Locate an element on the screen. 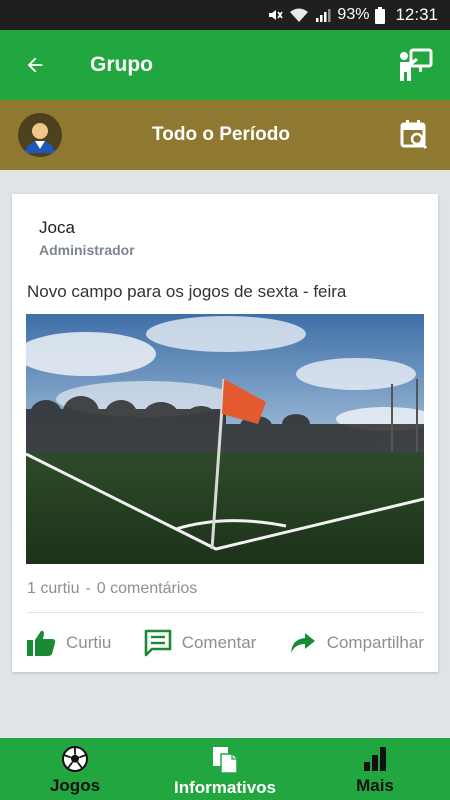 The height and width of the screenshot is (800, 450). share-label: Compartilhar is located at coordinates (375, 642).